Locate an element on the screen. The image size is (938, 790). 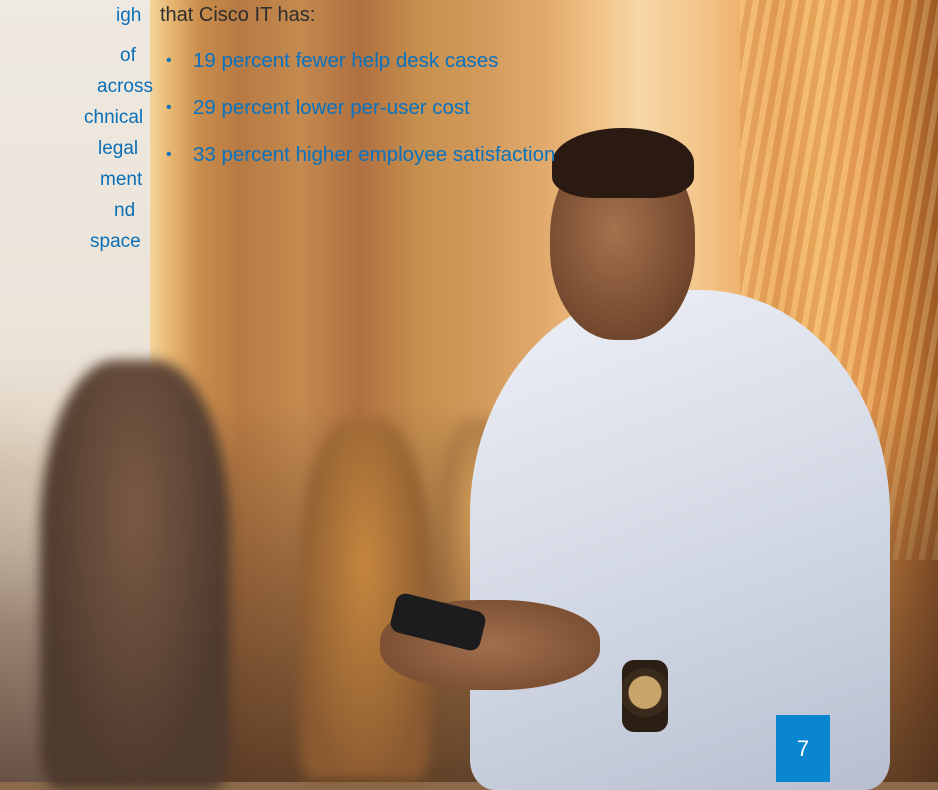
man-hair is located at coordinates (623, 163).